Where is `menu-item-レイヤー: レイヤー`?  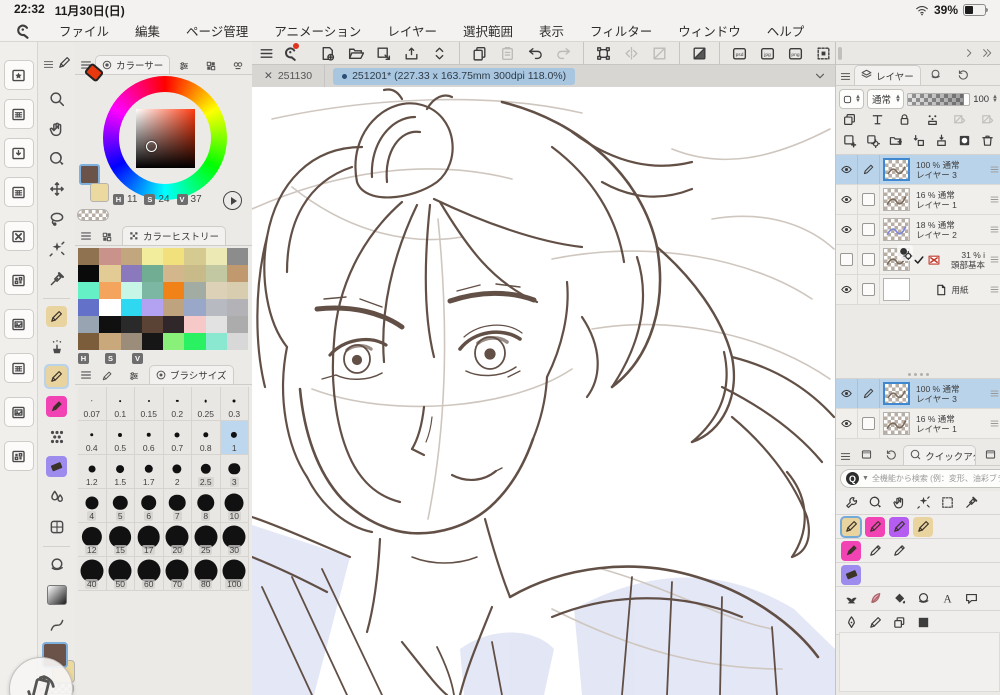
menu-item-レイヤー: レイヤー is located at coordinates (412, 30).